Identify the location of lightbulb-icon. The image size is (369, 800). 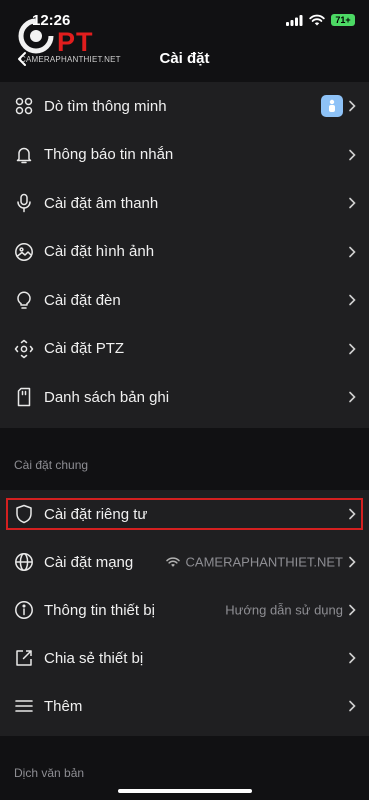
(24, 300).